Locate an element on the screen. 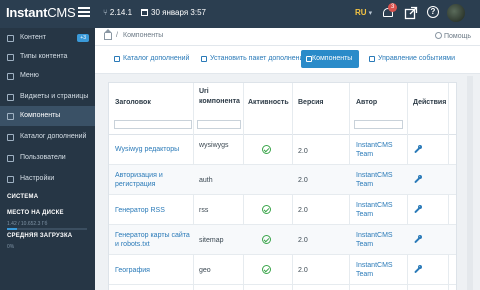  tab-install-package: Установить пакет дополнения is located at coordinates (253, 59).